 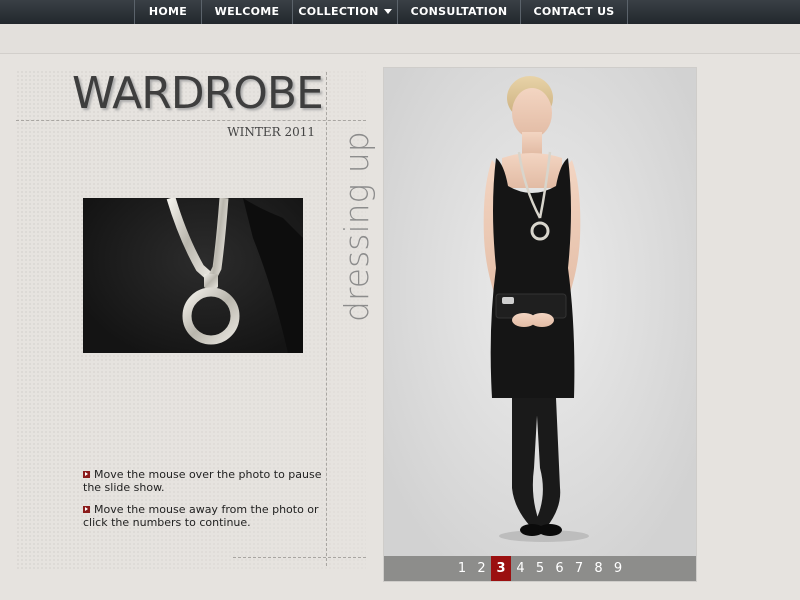 I want to click on nav-contact-us: CONTACT US, so click(x=574, y=12).